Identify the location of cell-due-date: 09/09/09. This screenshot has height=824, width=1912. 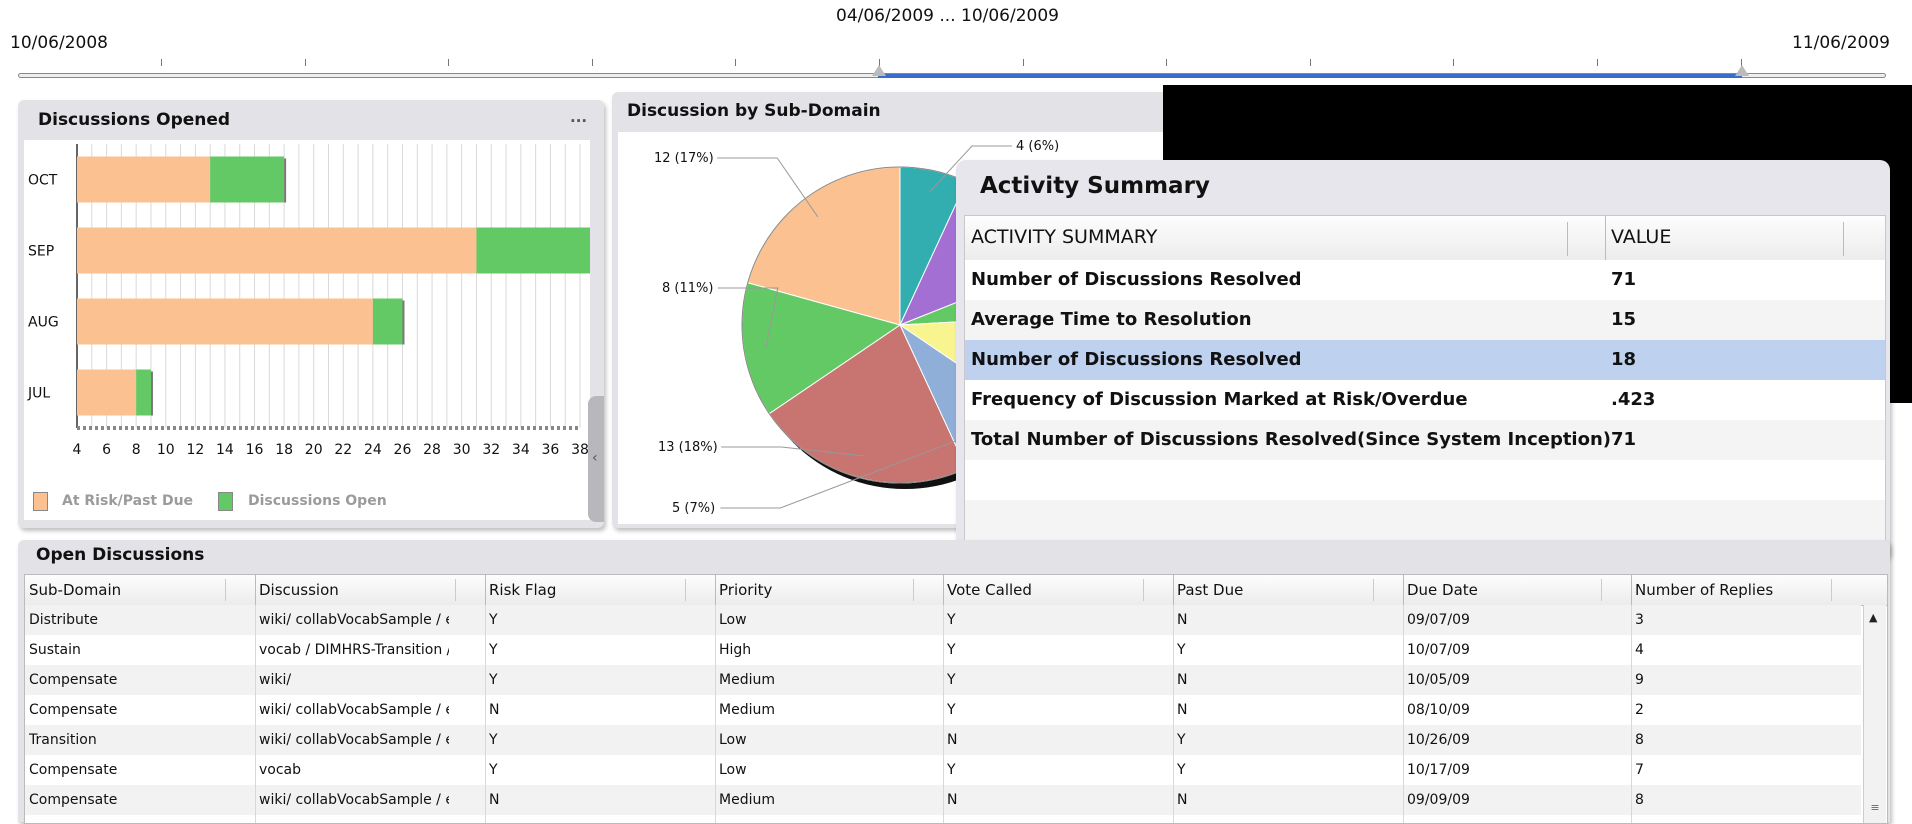
(1438, 800).